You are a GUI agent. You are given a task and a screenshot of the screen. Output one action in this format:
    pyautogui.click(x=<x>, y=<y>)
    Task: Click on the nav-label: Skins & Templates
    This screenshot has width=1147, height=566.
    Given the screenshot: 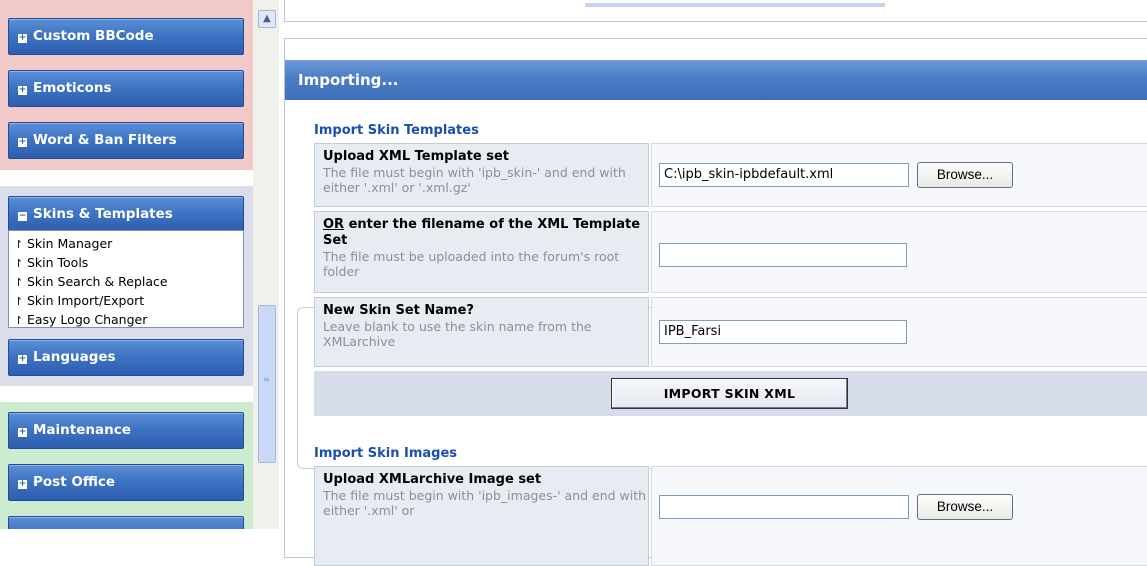 What is the action you would take?
    pyautogui.click(x=103, y=214)
    